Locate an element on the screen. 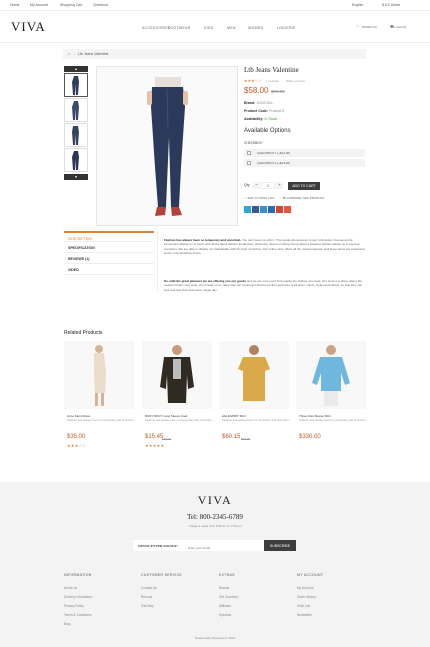 The width and height of the screenshot is (430, 647). product-main-image is located at coordinates (167, 146).